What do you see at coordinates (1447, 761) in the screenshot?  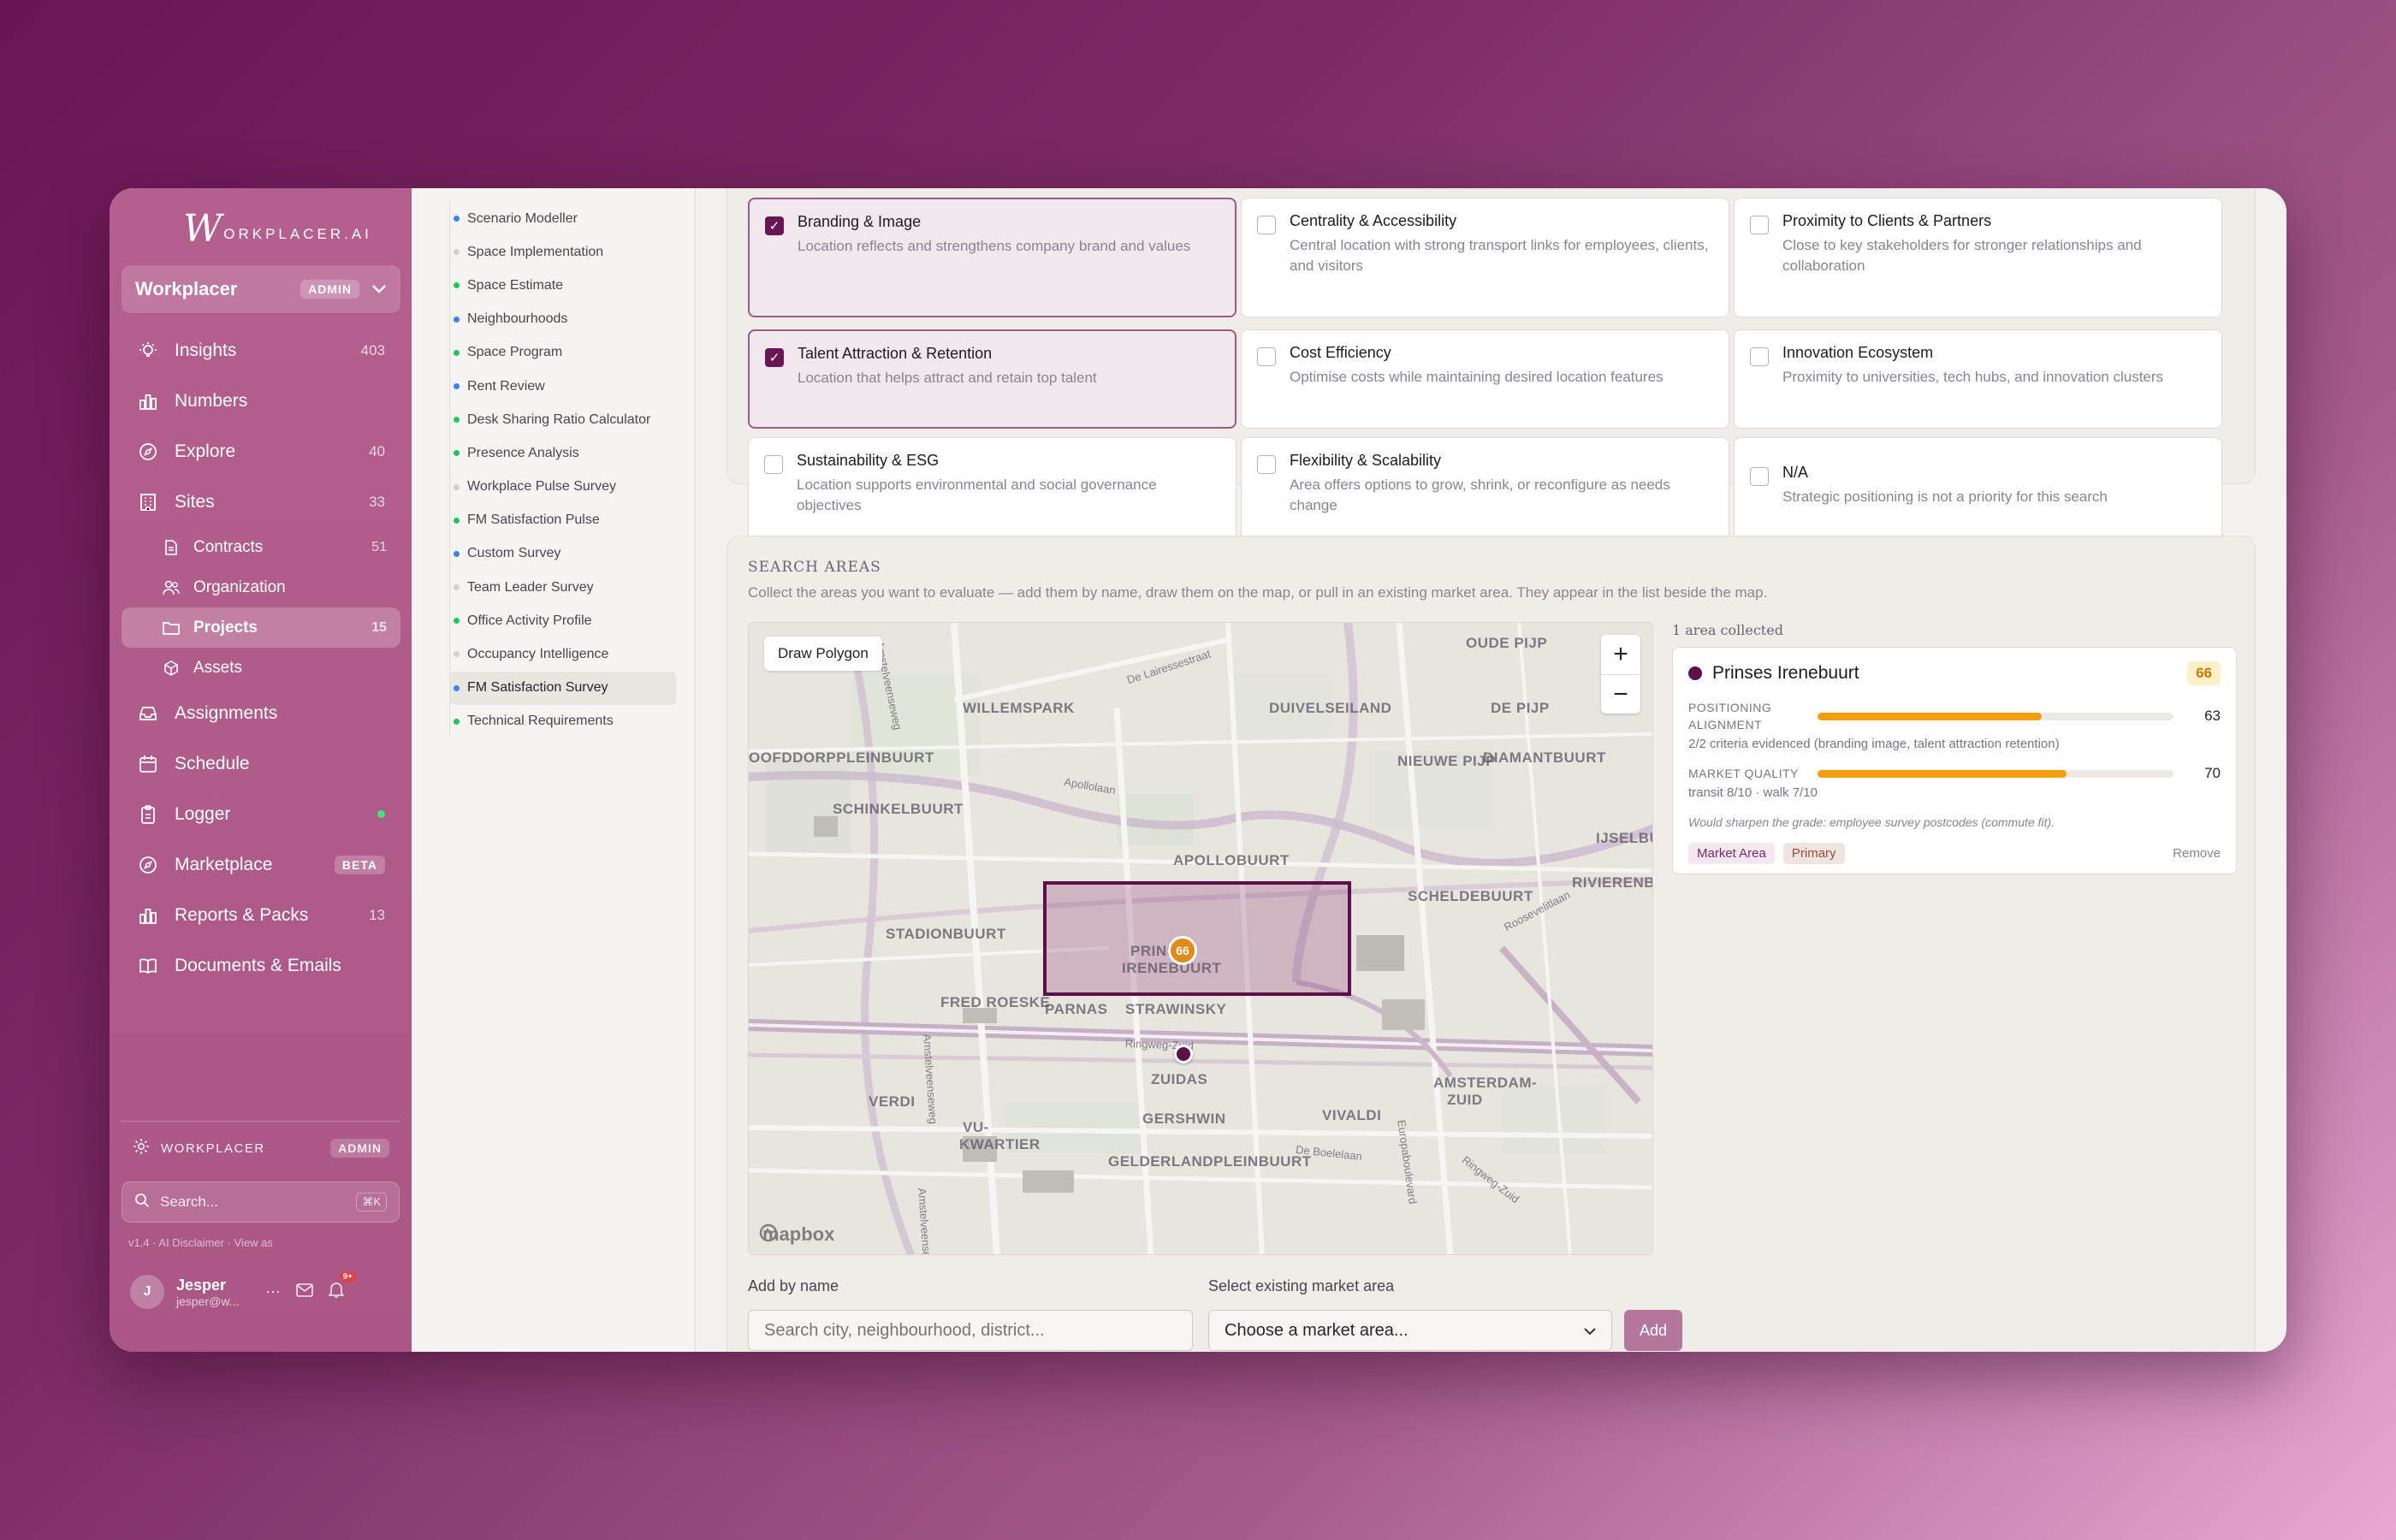 I see `map-neighbourhood-label: NIEUWE PIJP` at bounding box center [1447, 761].